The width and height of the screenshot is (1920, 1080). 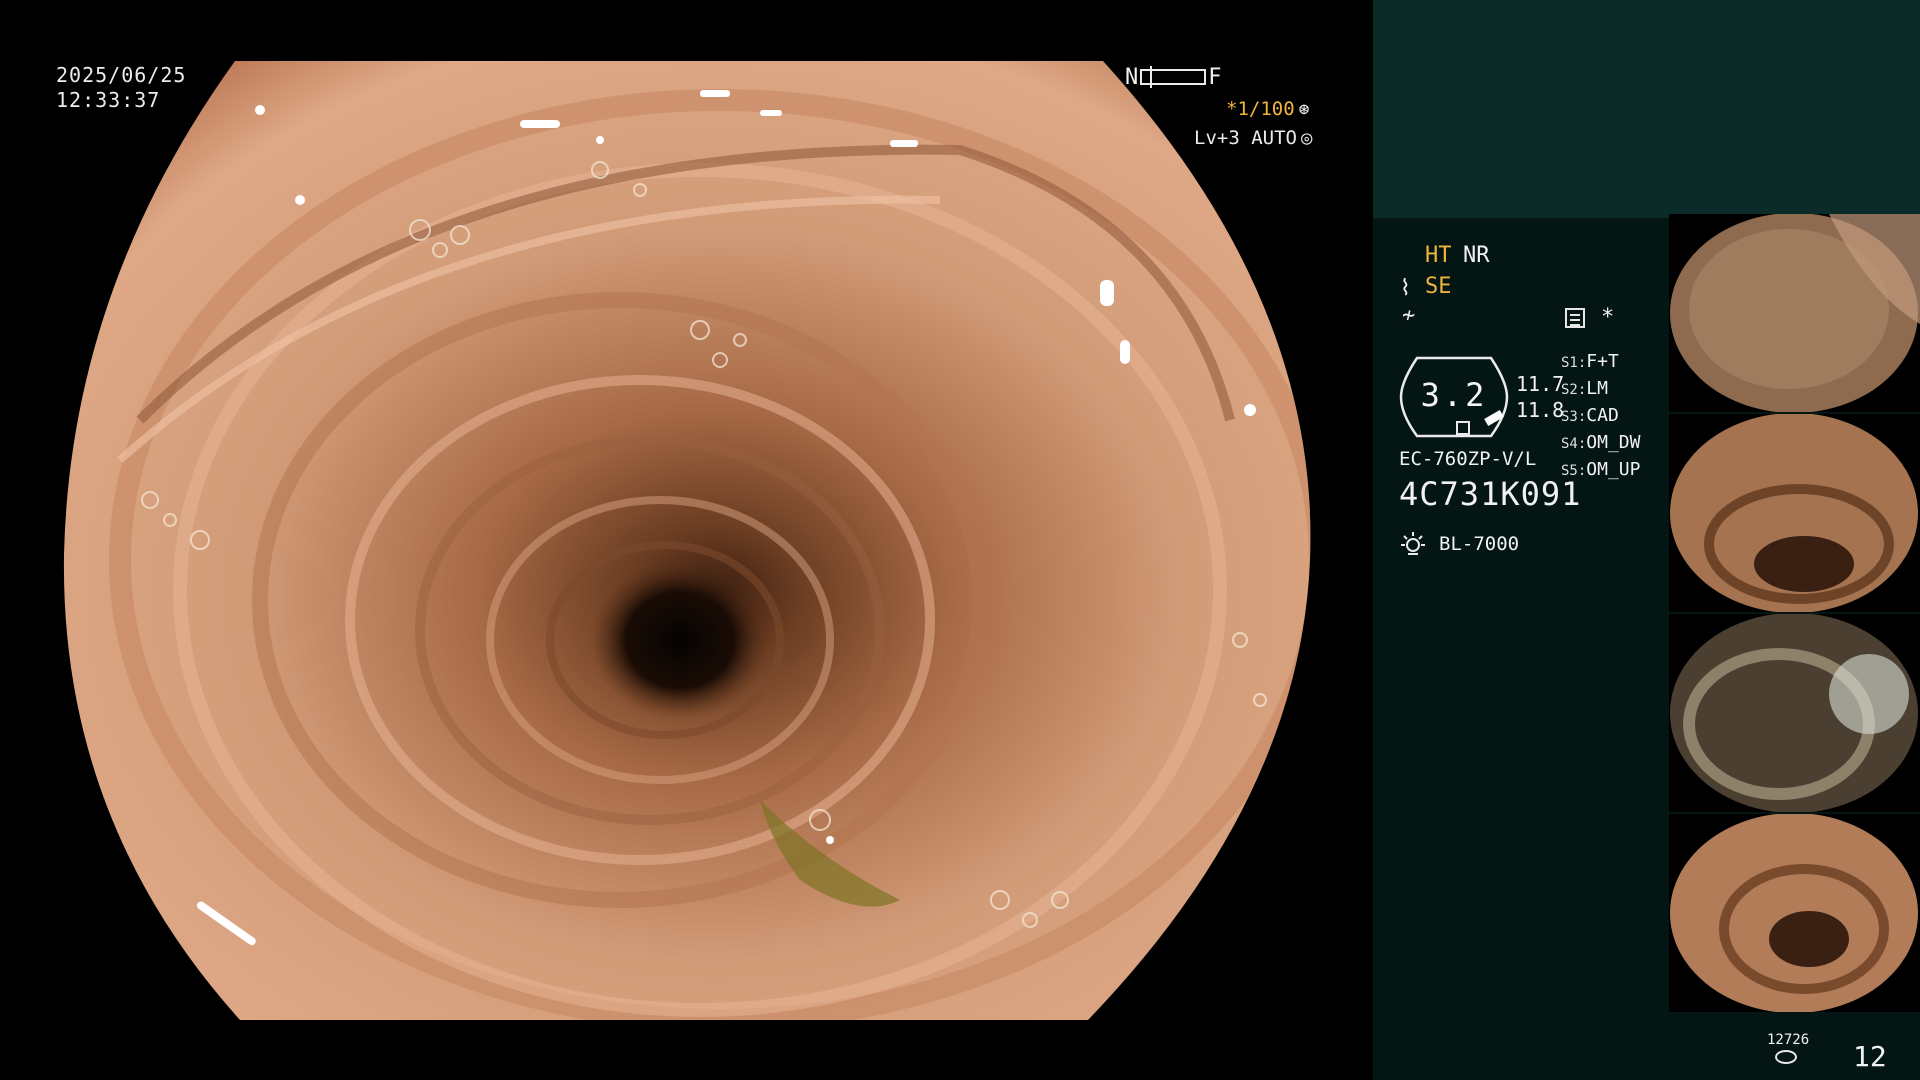 What do you see at coordinates (1584, 388) in the screenshot?
I see `scope-setting-row: S2:LM` at bounding box center [1584, 388].